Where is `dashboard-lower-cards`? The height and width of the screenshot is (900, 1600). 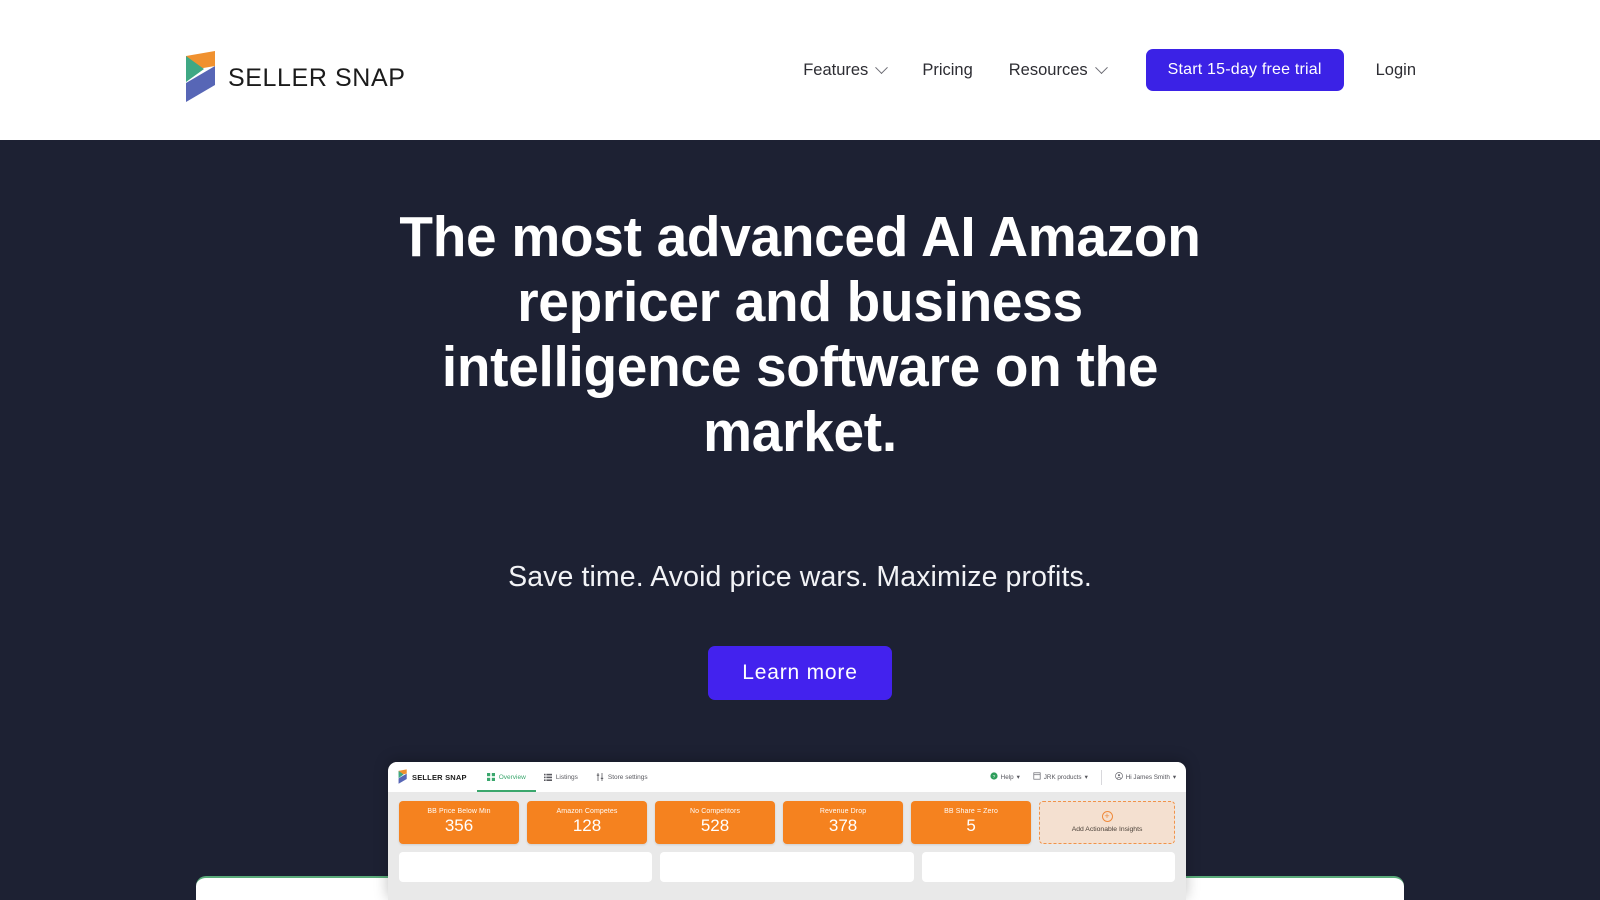 dashboard-lower-cards is located at coordinates (787, 866).